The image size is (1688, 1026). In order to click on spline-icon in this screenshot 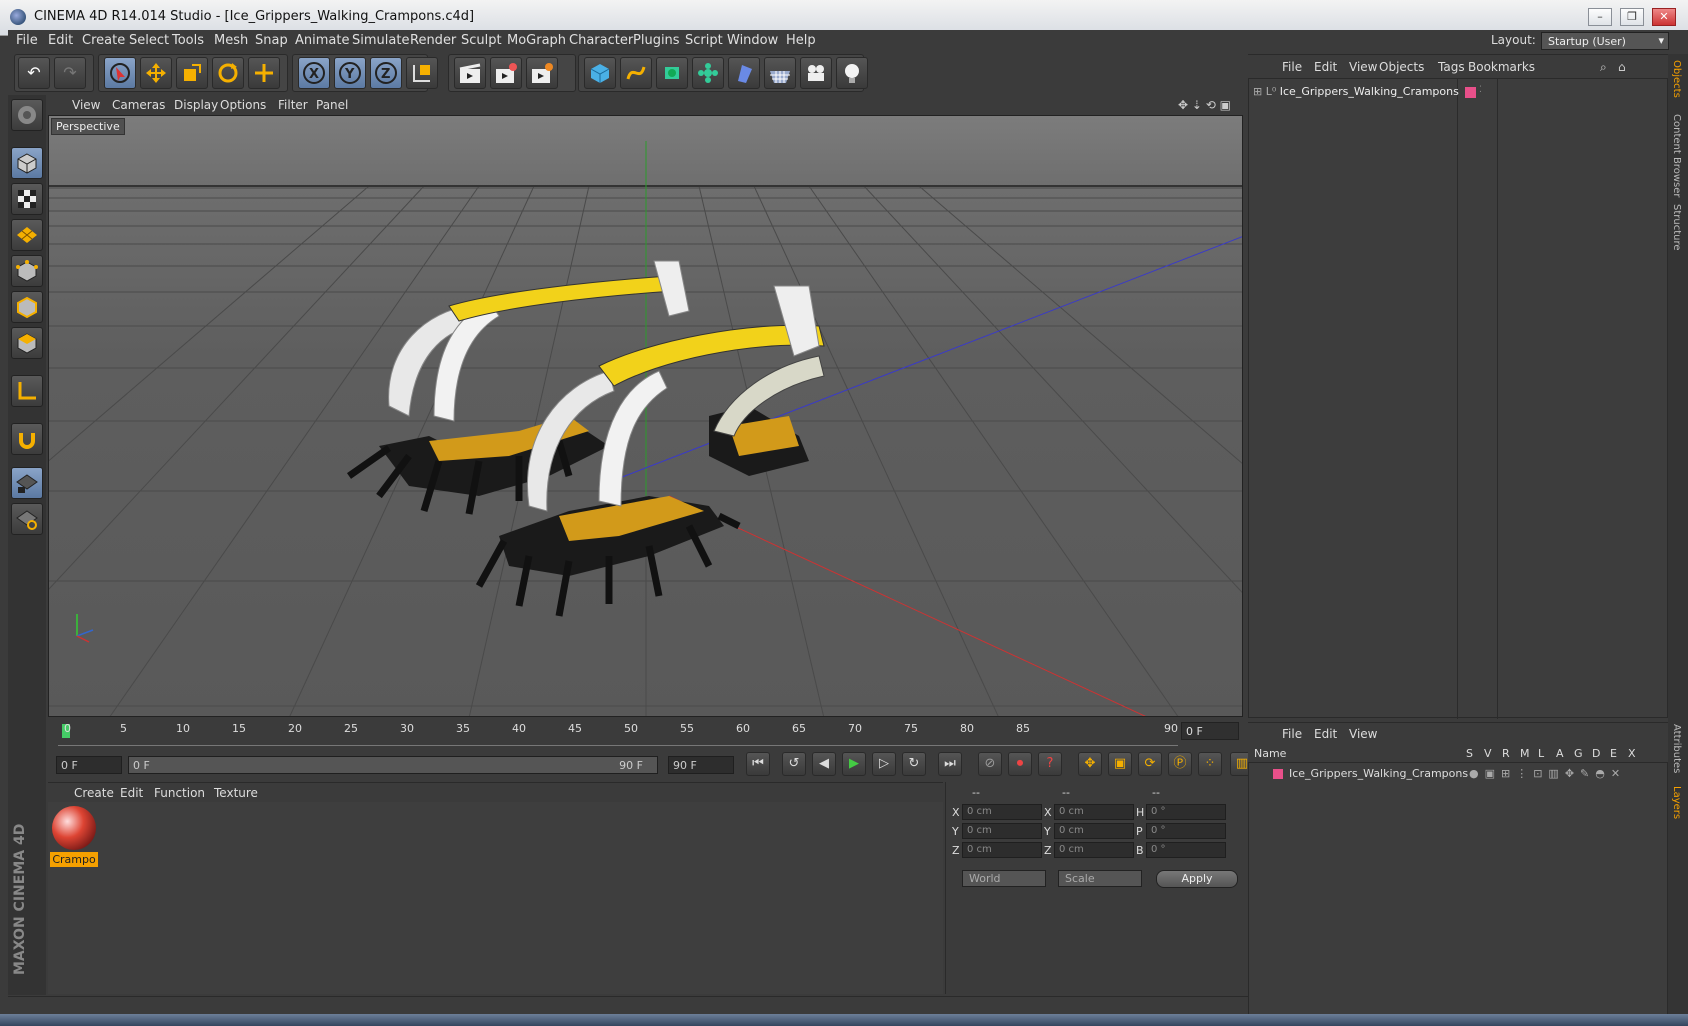, I will do `click(636, 73)`.